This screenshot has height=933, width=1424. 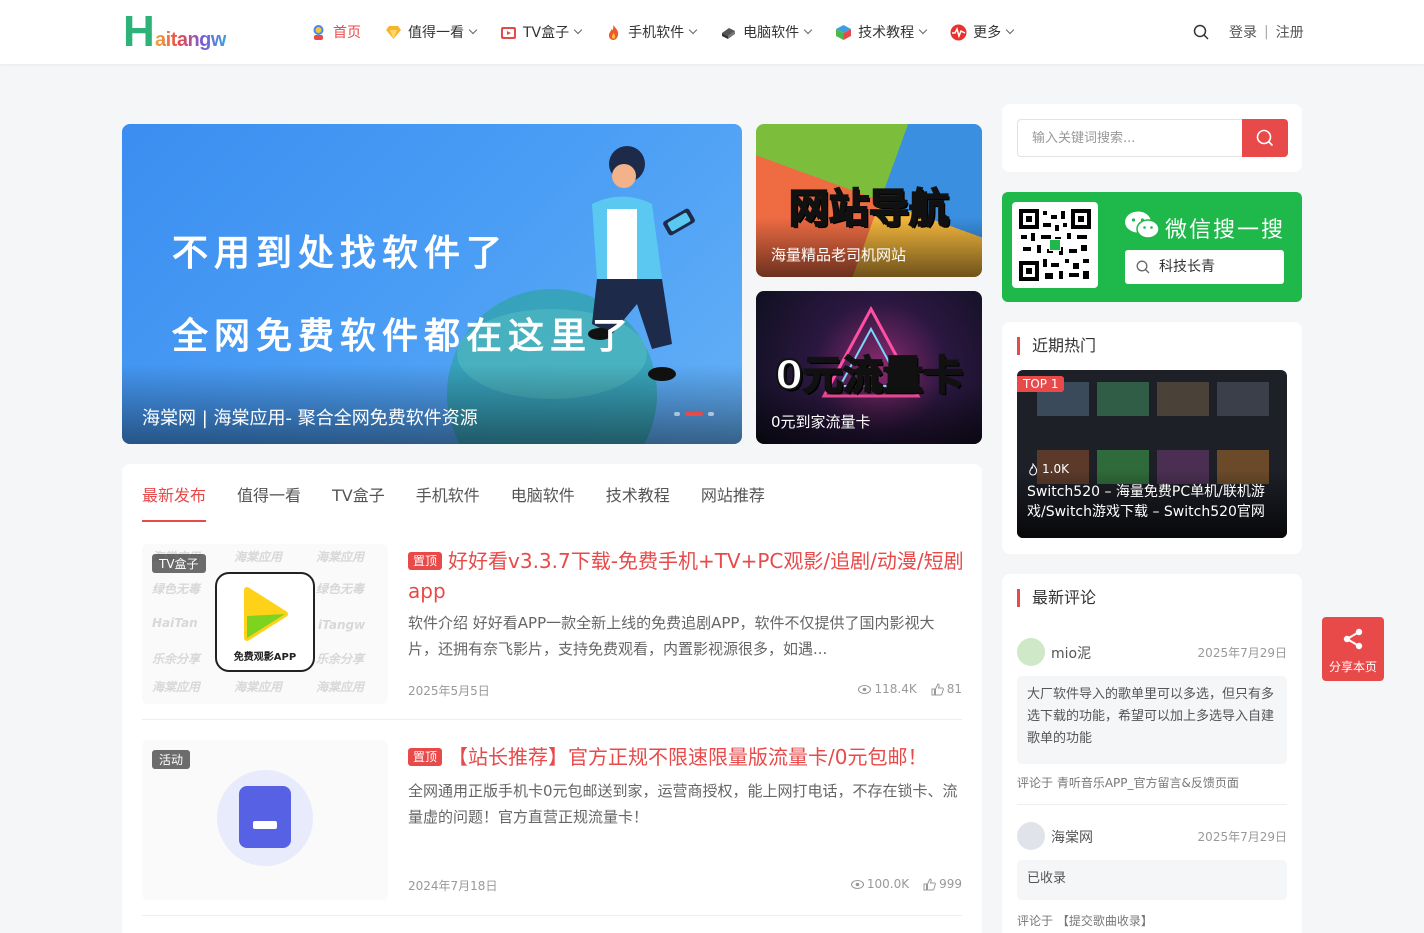 What do you see at coordinates (1071, 653) in the screenshot?
I see `comment-author: mio泥` at bounding box center [1071, 653].